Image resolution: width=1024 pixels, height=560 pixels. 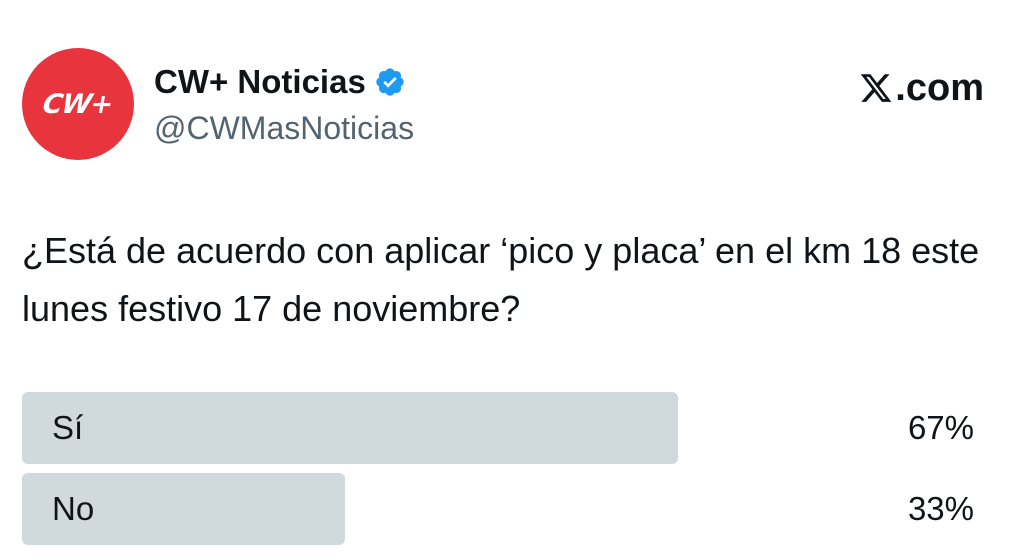 What do you see at coordinates (350, 428) in the screenshot?
I see `poll-result-bar` at bounding box center [350, 428].